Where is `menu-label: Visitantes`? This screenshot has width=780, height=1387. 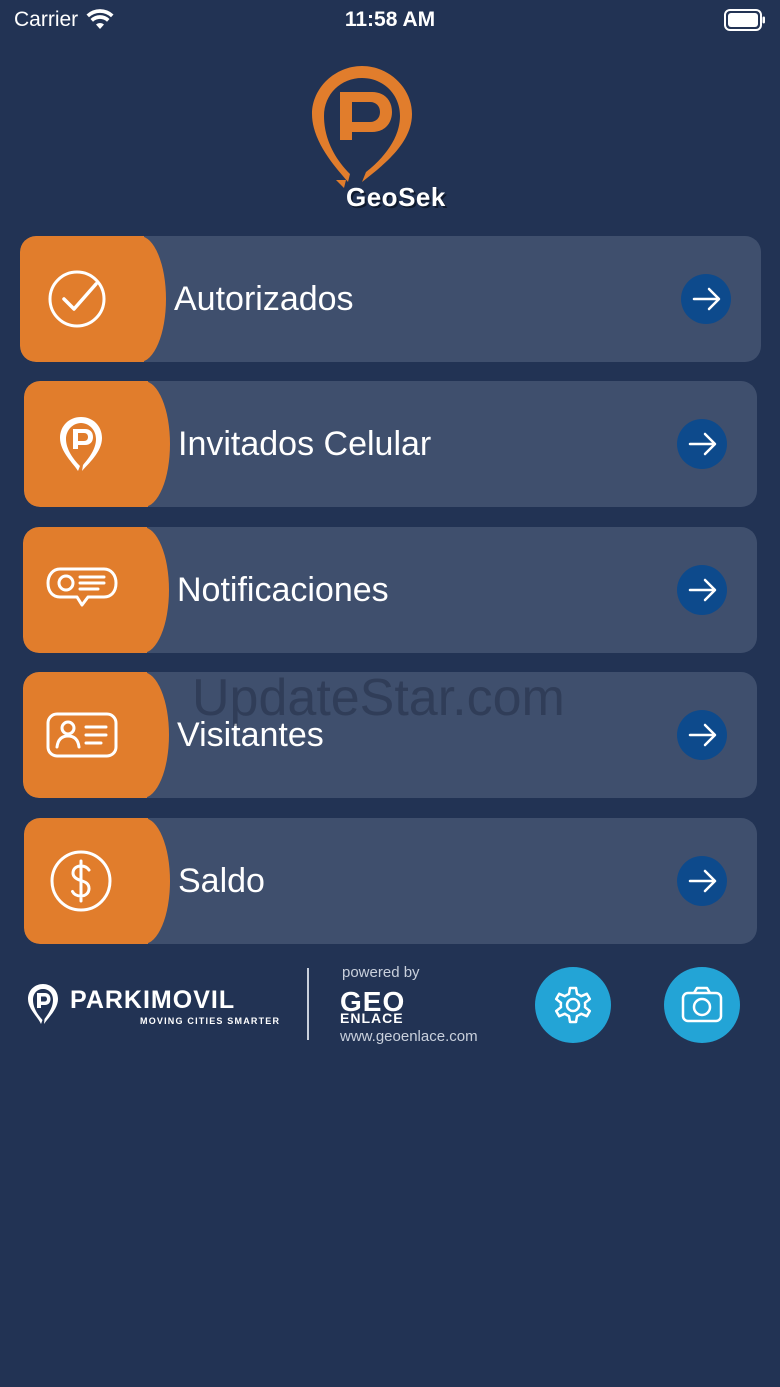
menu-label: Visitantes is located at coordinates (250, 735).